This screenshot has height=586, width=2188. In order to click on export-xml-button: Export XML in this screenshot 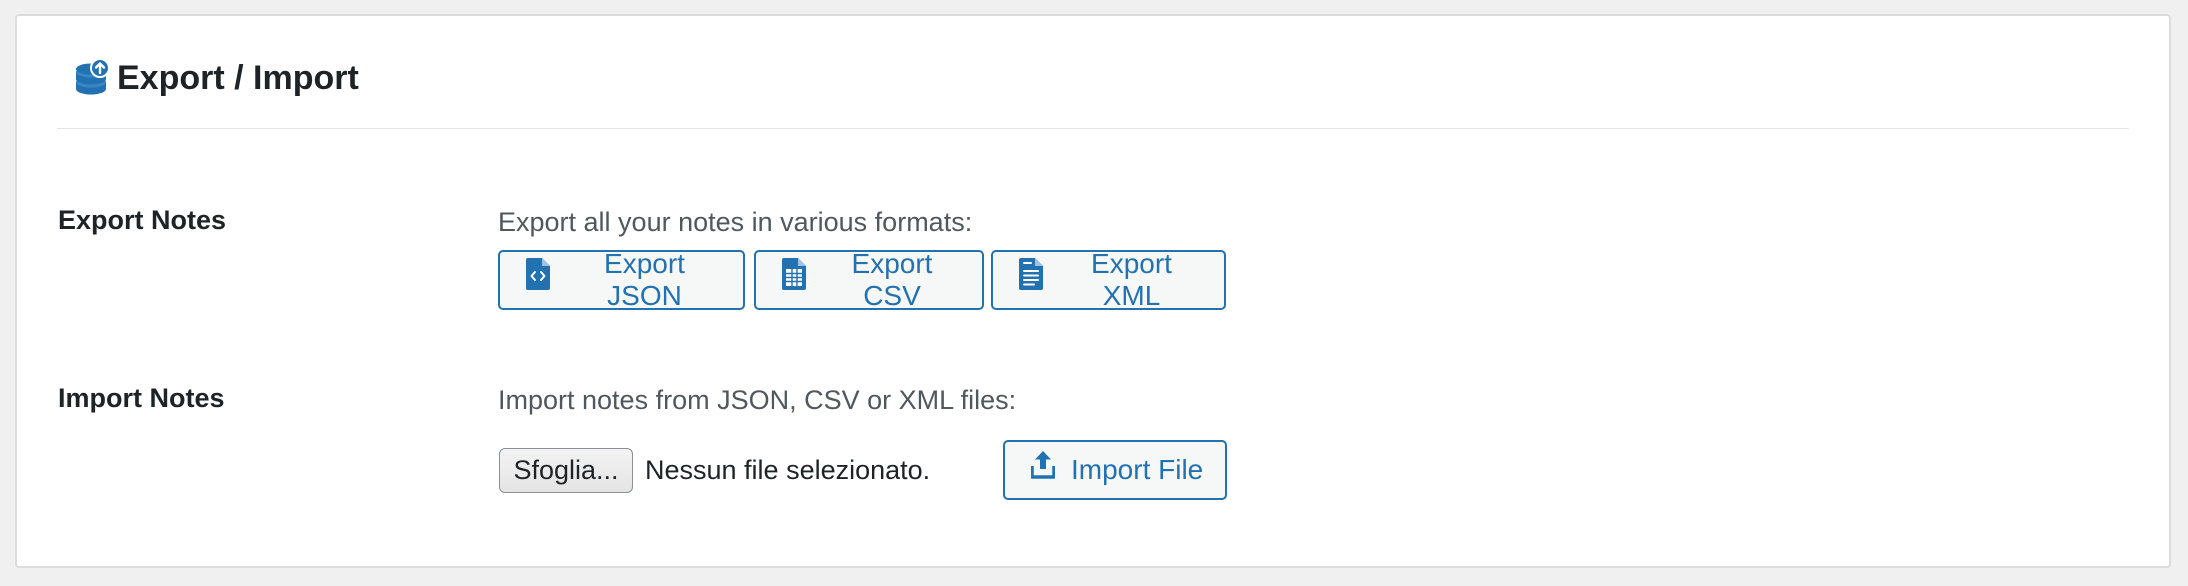, I will do `click(1108, 279)`.